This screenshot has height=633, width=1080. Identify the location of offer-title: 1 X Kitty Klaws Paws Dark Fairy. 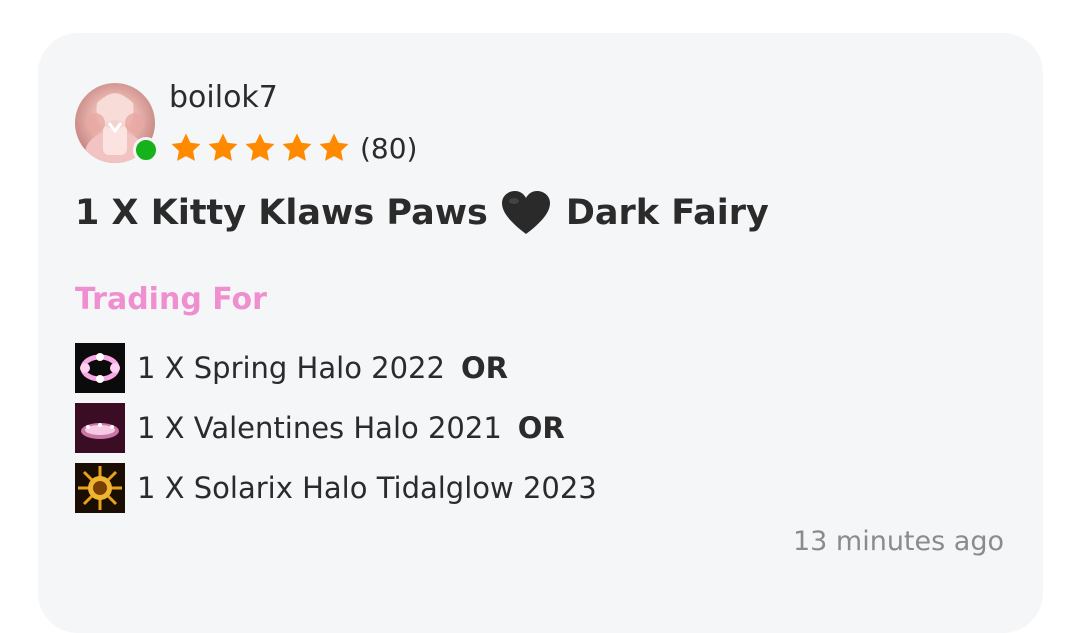
(422, 213).